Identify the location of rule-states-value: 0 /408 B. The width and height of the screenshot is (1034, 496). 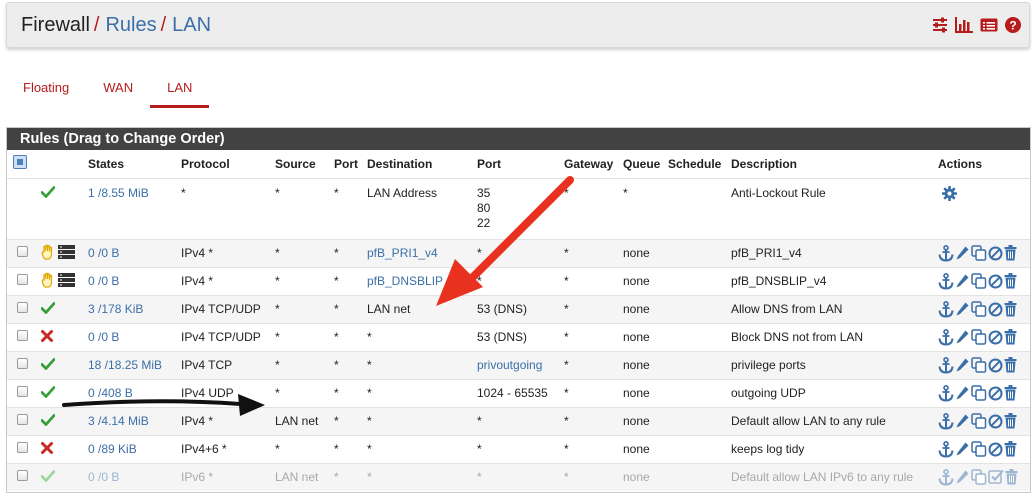
(110, 393).